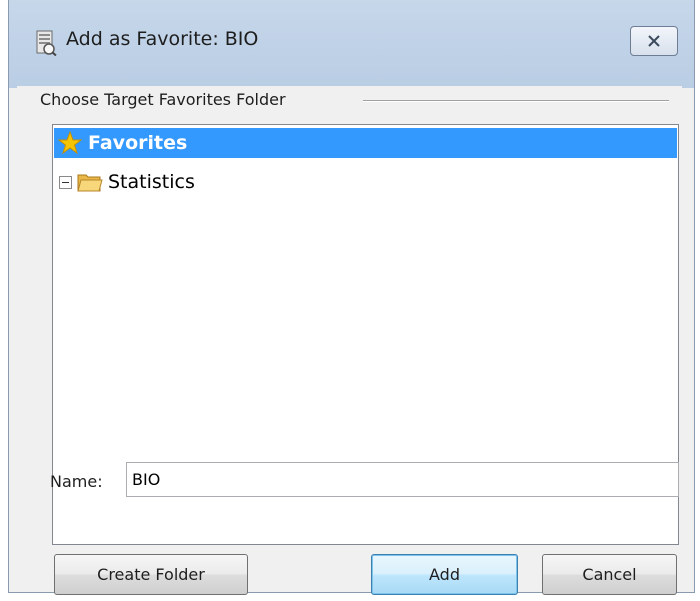  Describe the element at coordinates (138, 143) in the screenshot. I see `tree-item-label: Favorites` at that location.